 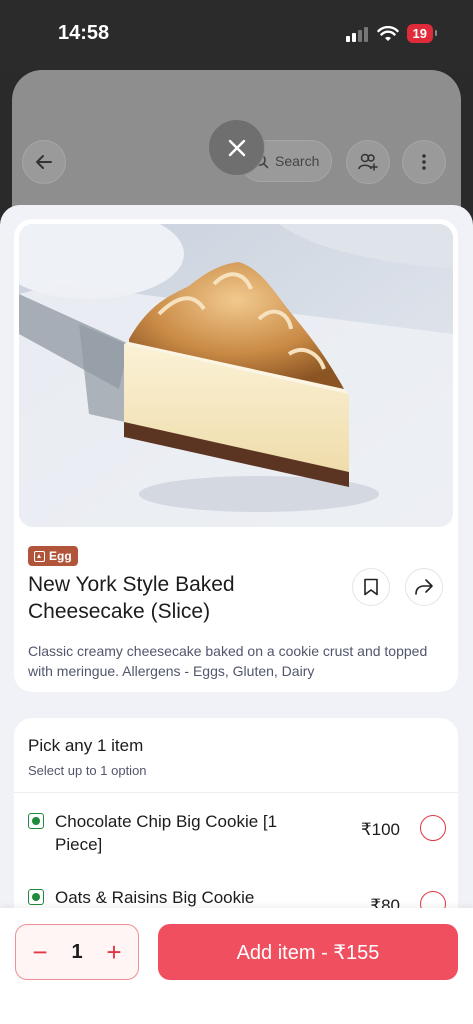 What do you see at coordinates (39, 556) in the screenshot?
I see `egg-icon` at bounding box center [39, 556].